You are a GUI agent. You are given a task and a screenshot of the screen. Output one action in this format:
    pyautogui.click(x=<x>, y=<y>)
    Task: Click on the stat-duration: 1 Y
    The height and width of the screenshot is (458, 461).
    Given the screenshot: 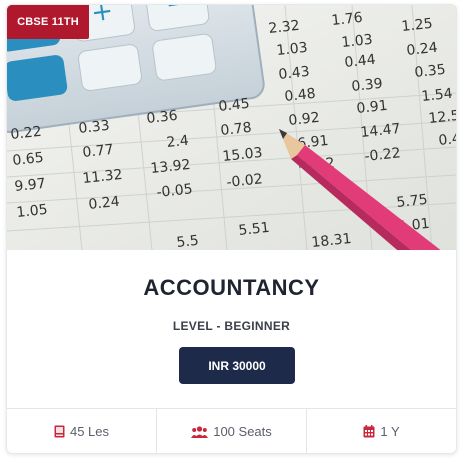 What is the action you would take?
    pyautogui.click(x=381, y=431)
    